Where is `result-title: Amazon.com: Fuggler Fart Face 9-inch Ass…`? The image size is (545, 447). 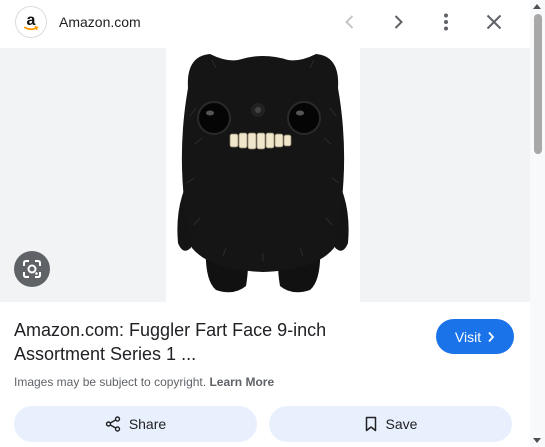
result-title: Amazon.com: Fuggler Fart Face 9-inch Ass… is located at coordinates (214, 342).